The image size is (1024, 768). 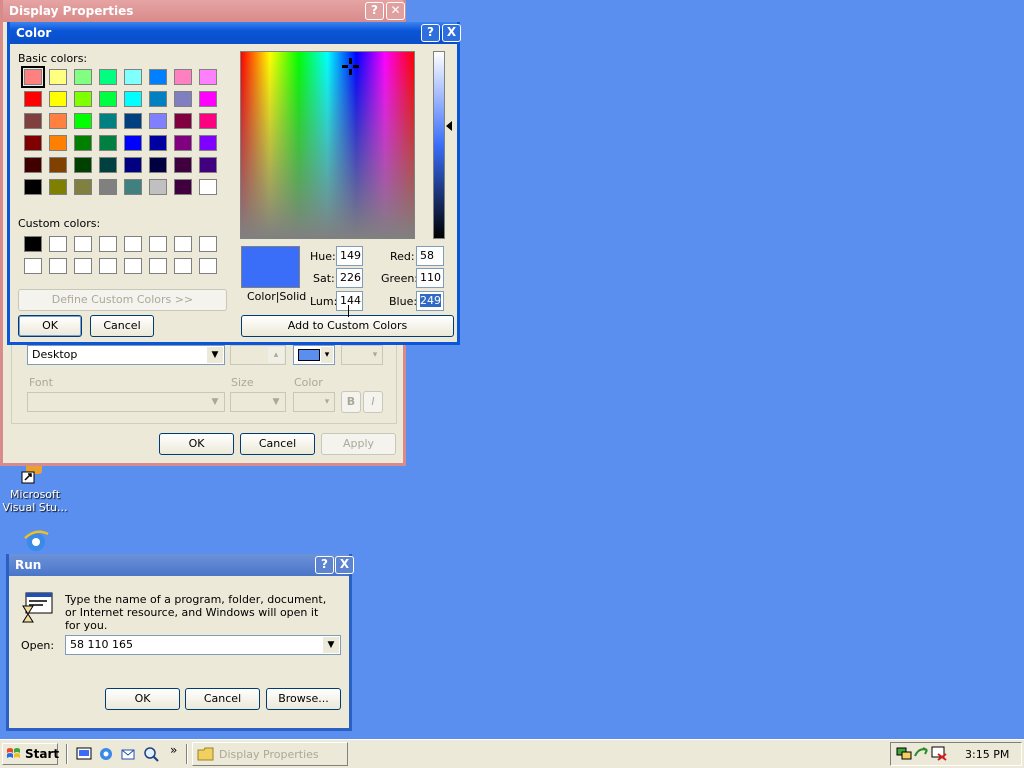 I want to click on font-dropdown: ▼, so click(x=126, y=402).